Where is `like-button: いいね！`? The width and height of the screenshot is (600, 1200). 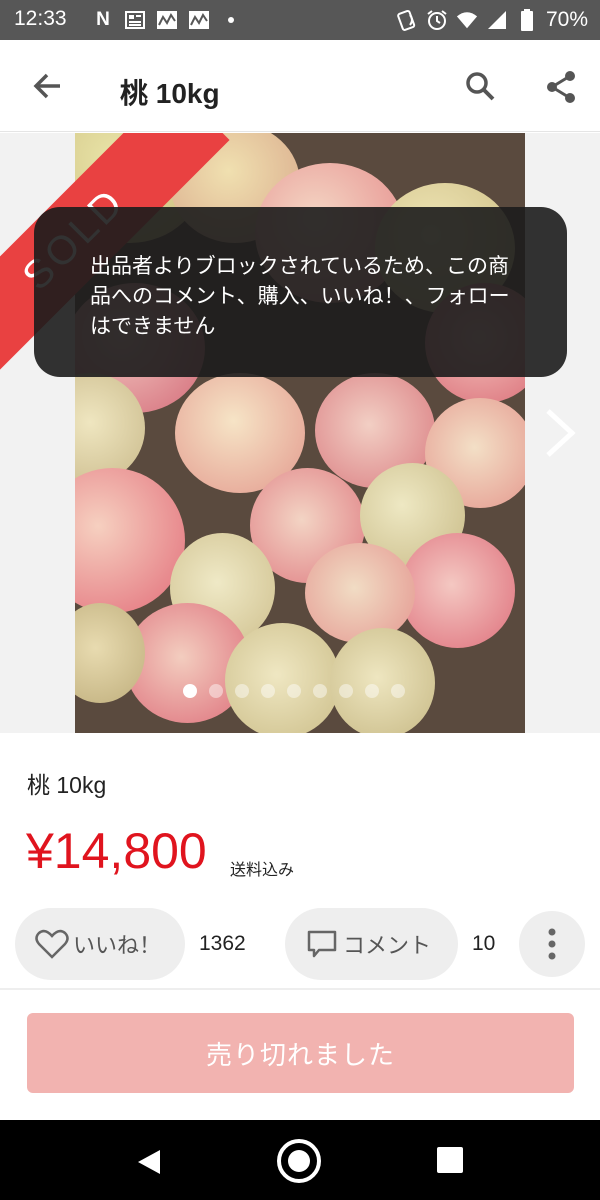
like-button: いいね！ is located at coordinates (100, 944).